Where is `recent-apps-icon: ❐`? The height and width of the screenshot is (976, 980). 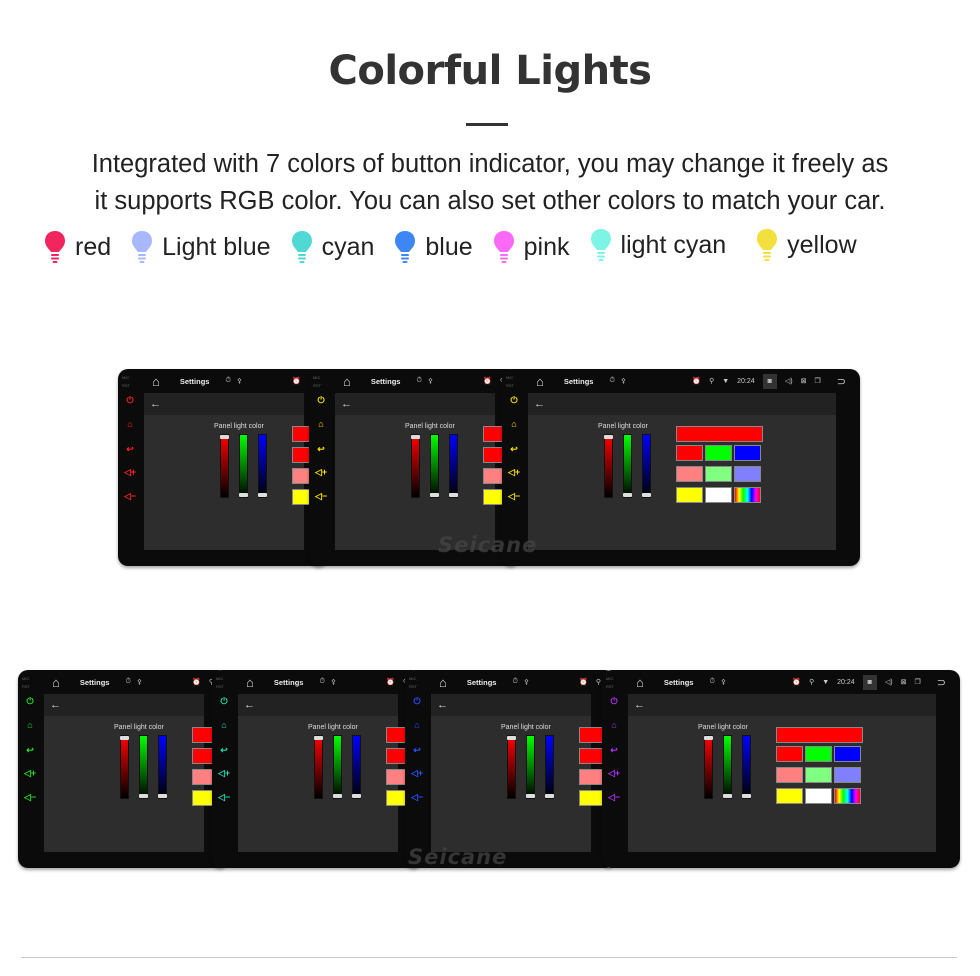
recent-apps-icon: ❐ is located at coordinates (918, 682).